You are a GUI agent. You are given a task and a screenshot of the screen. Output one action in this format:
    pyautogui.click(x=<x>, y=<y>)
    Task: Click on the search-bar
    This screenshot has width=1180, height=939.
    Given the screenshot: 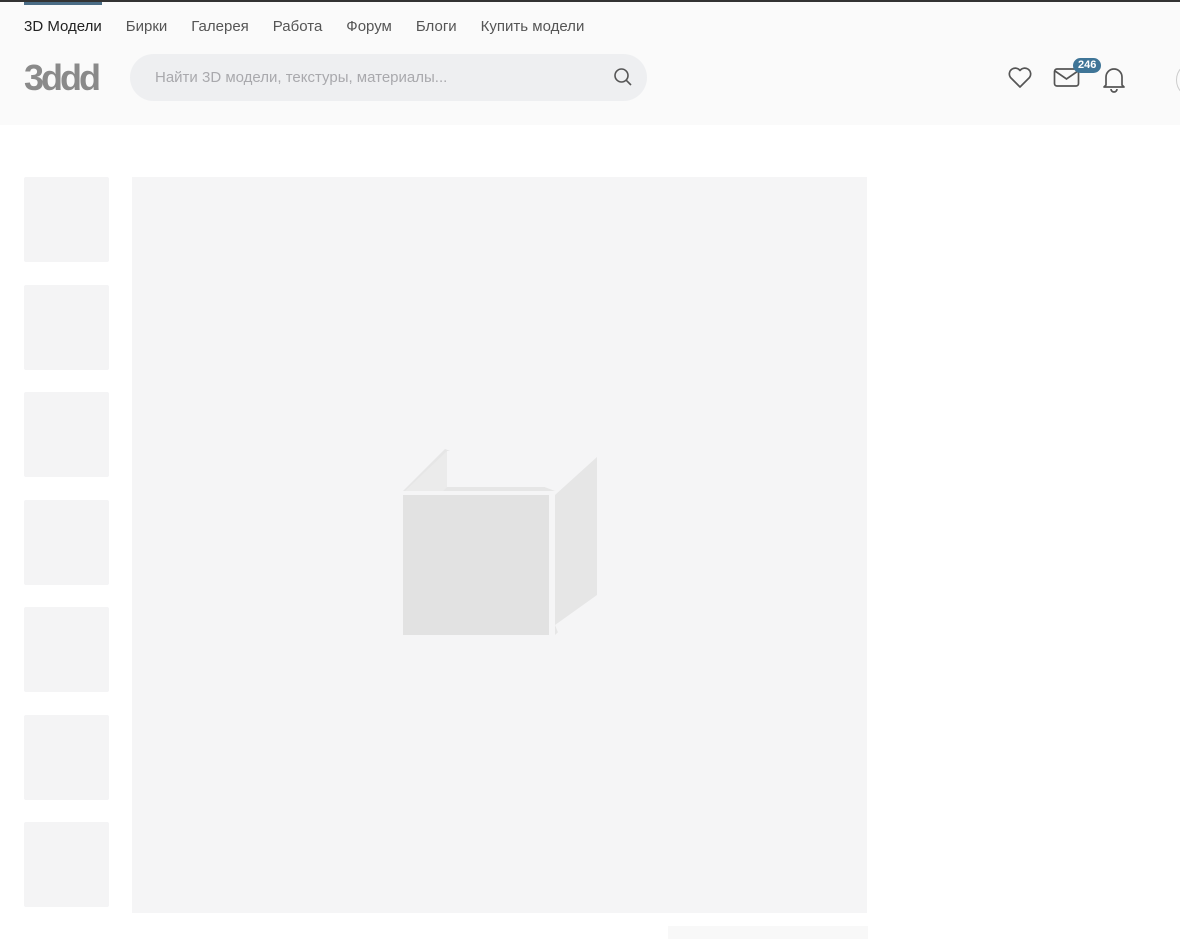 What is the action you would take?
    pyautogui.click(x=388, y=77)
    